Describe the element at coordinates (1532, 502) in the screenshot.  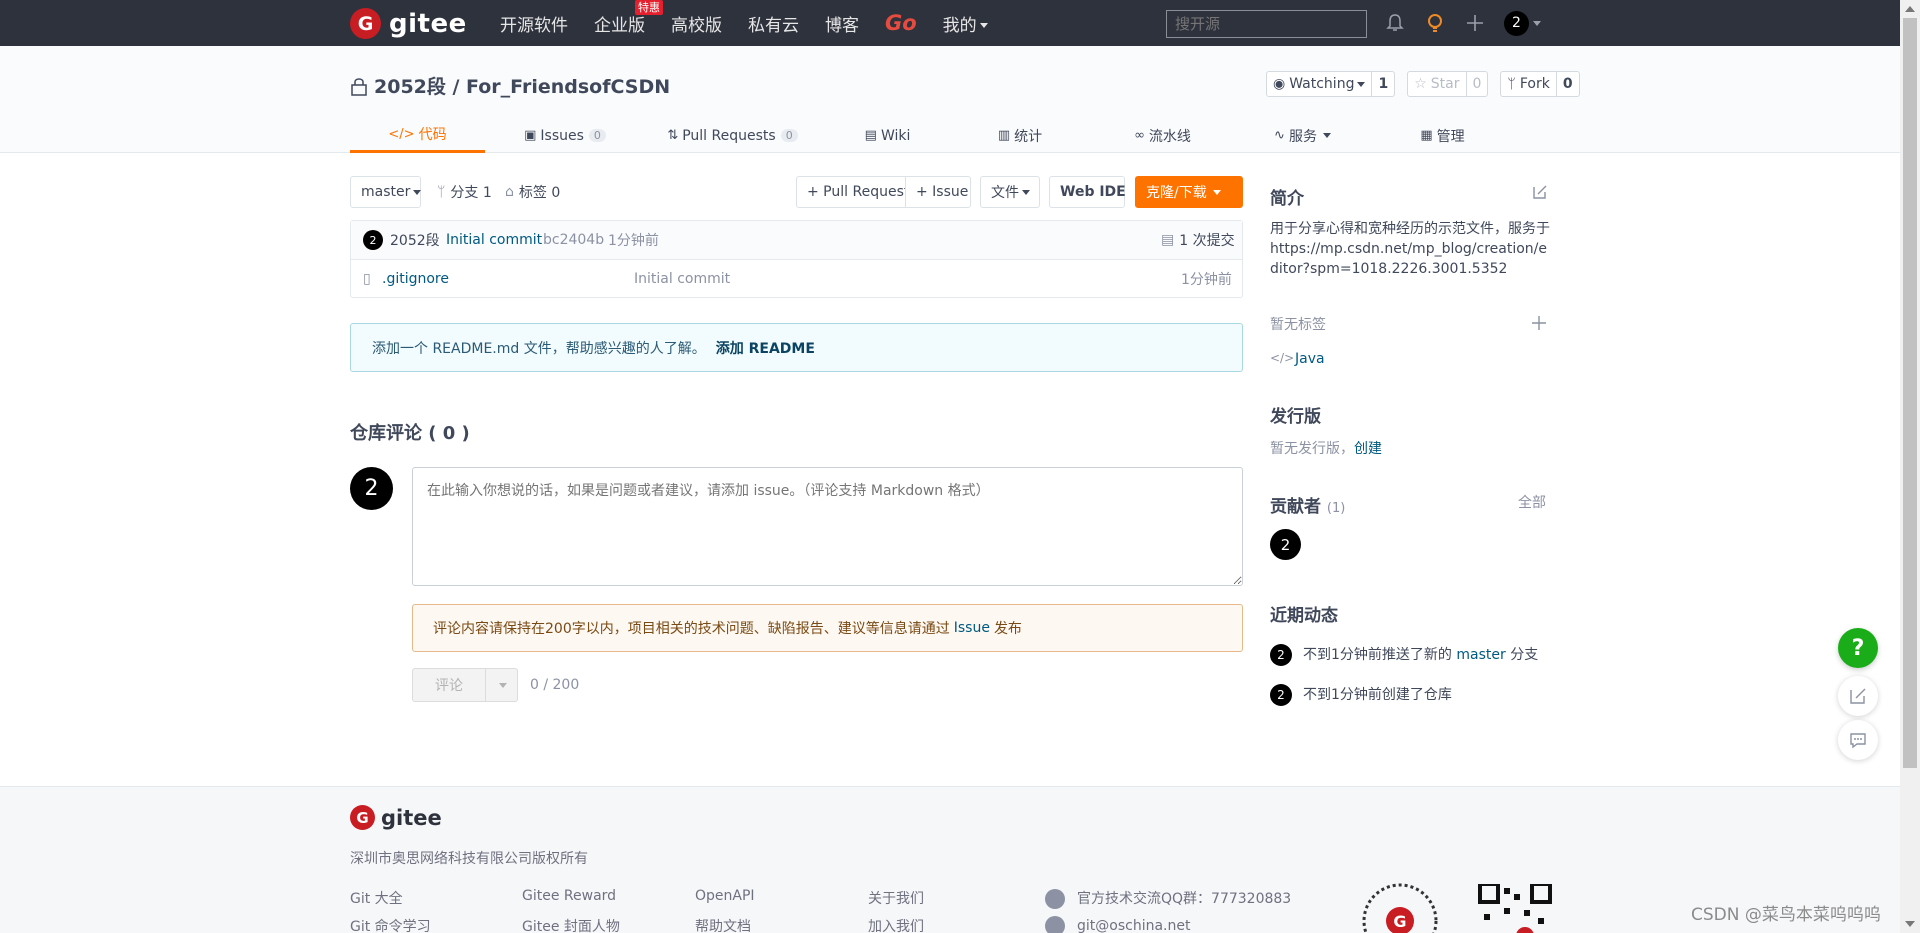
I see `contributors-all-link: 全部` at that location.